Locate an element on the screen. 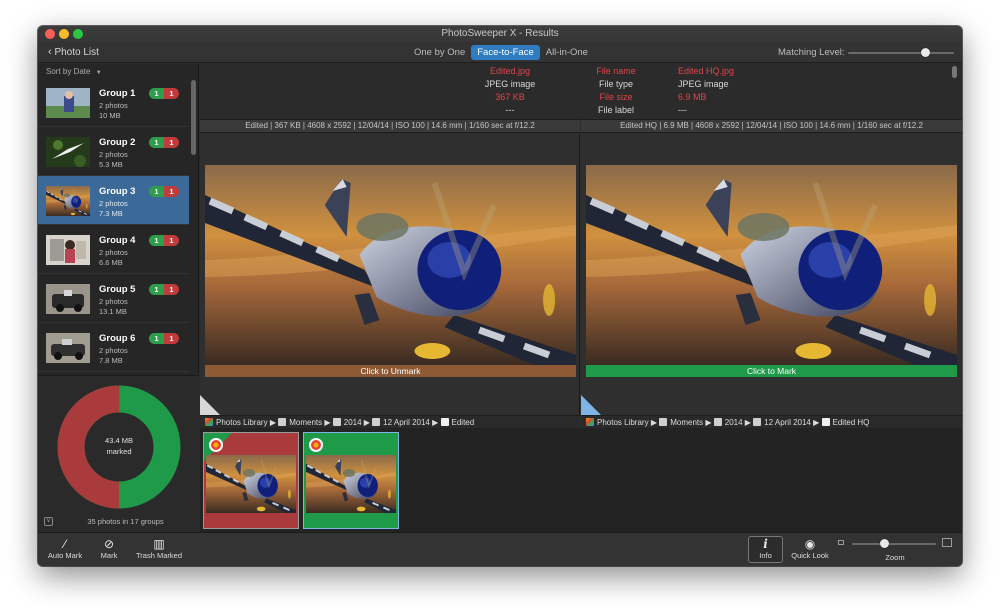 The width and height of the screenshot is (1000, 616). matching-level-knob is located at coordinates (925, 52).